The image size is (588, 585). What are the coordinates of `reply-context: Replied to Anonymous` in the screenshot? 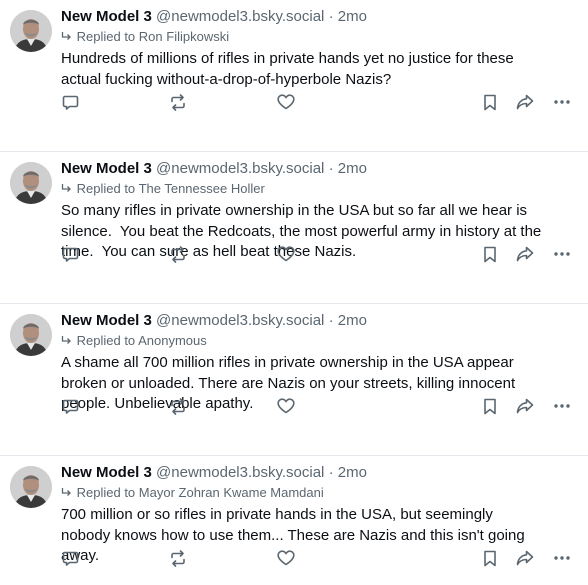 It's located at (318, 341).